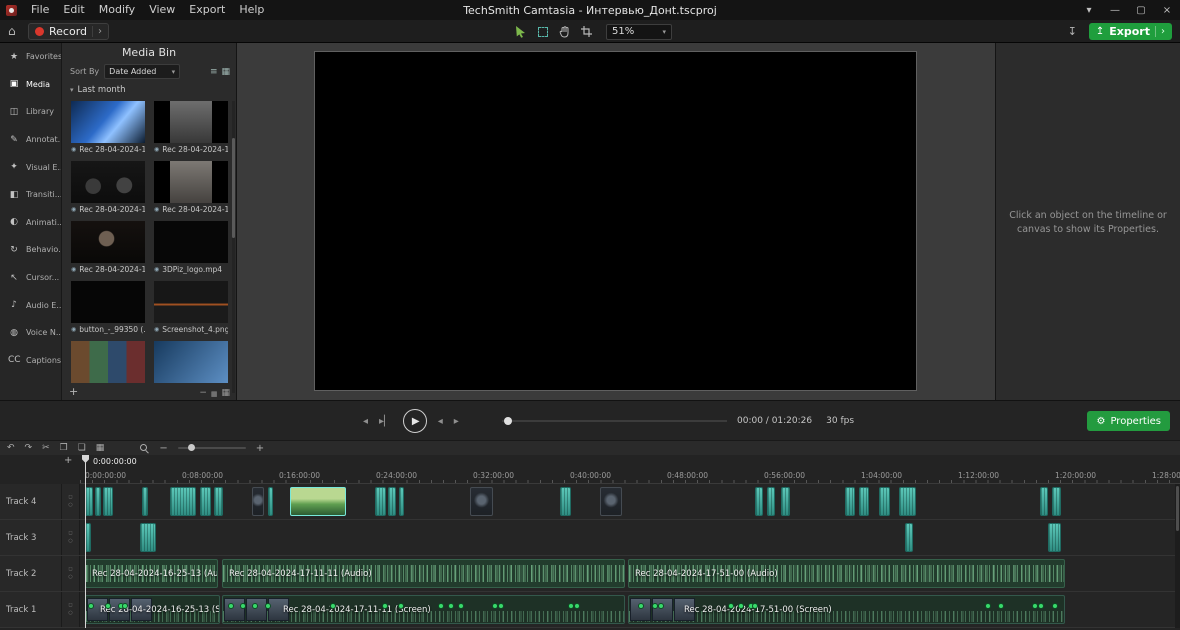 The width and height of the screenshot is (1180, 630). What do you see at coordinates (12, 31) in the screenshot?
I see `home-icon: ⌂` at bounding box center [12, 31].